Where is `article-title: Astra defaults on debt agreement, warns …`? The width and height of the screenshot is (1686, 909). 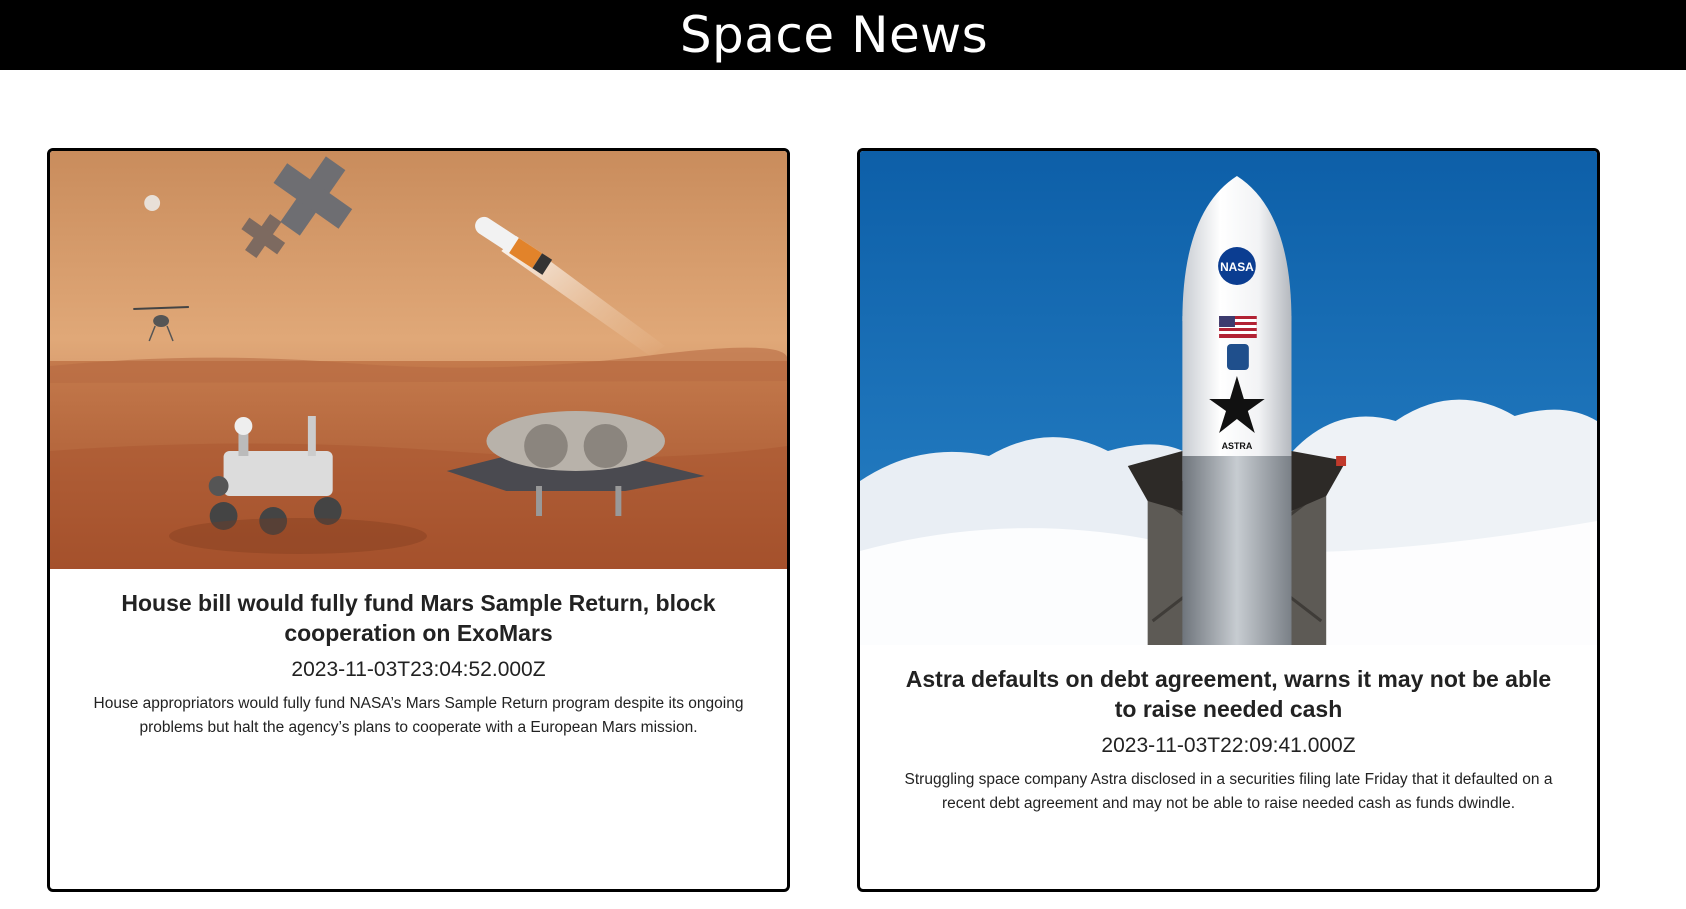 article-title: Astra defaults on debt agreement, warns … is located at coordinates (1228, 694).